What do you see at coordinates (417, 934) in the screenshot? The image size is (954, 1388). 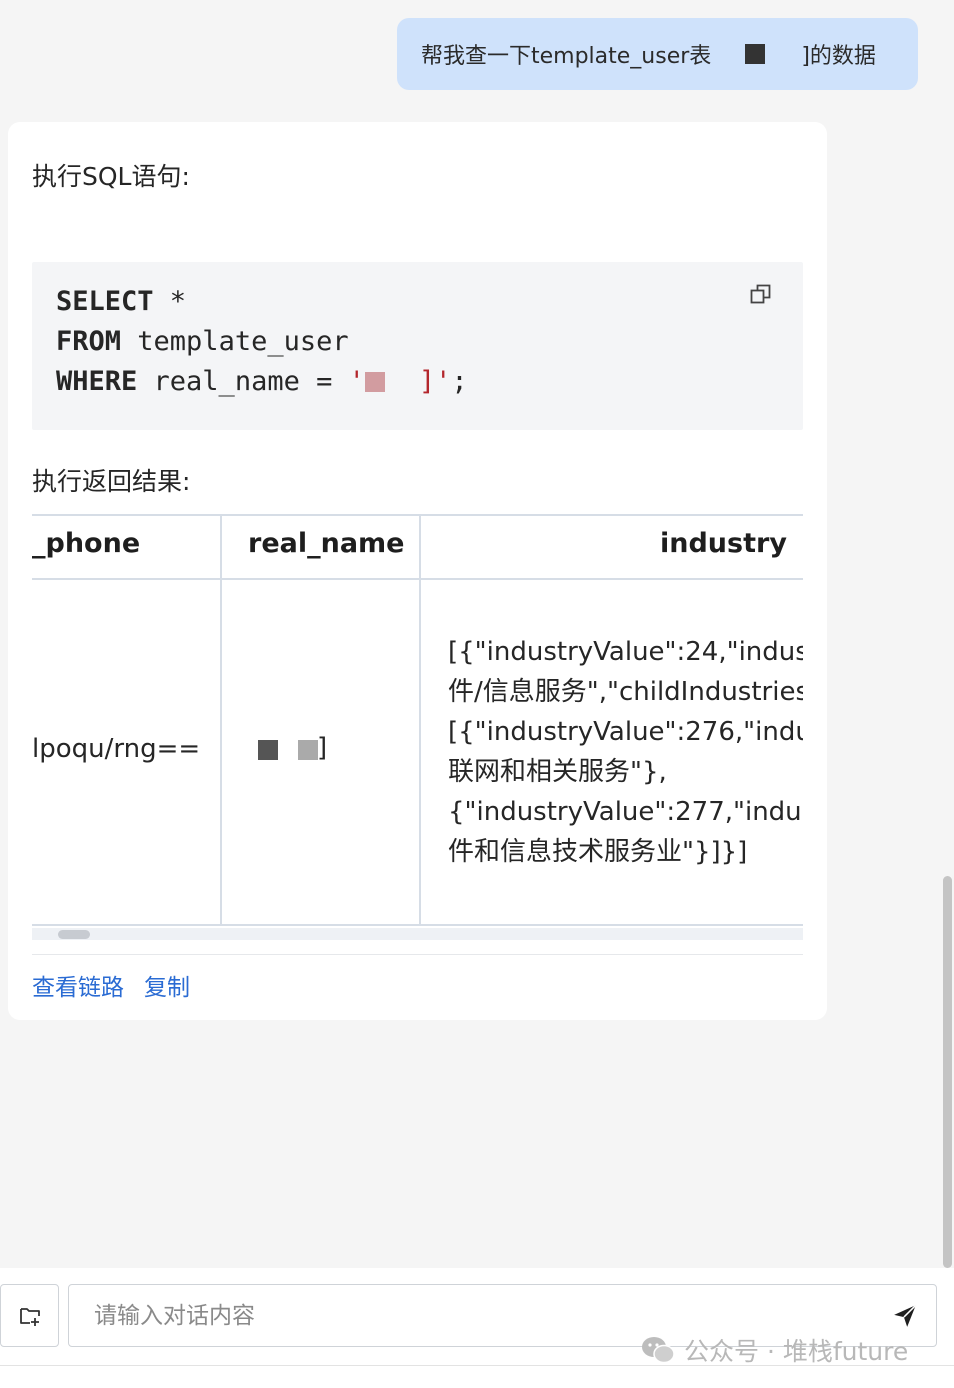 I see `table-horizontal-scrollbar` at bounding box center [417, 934].